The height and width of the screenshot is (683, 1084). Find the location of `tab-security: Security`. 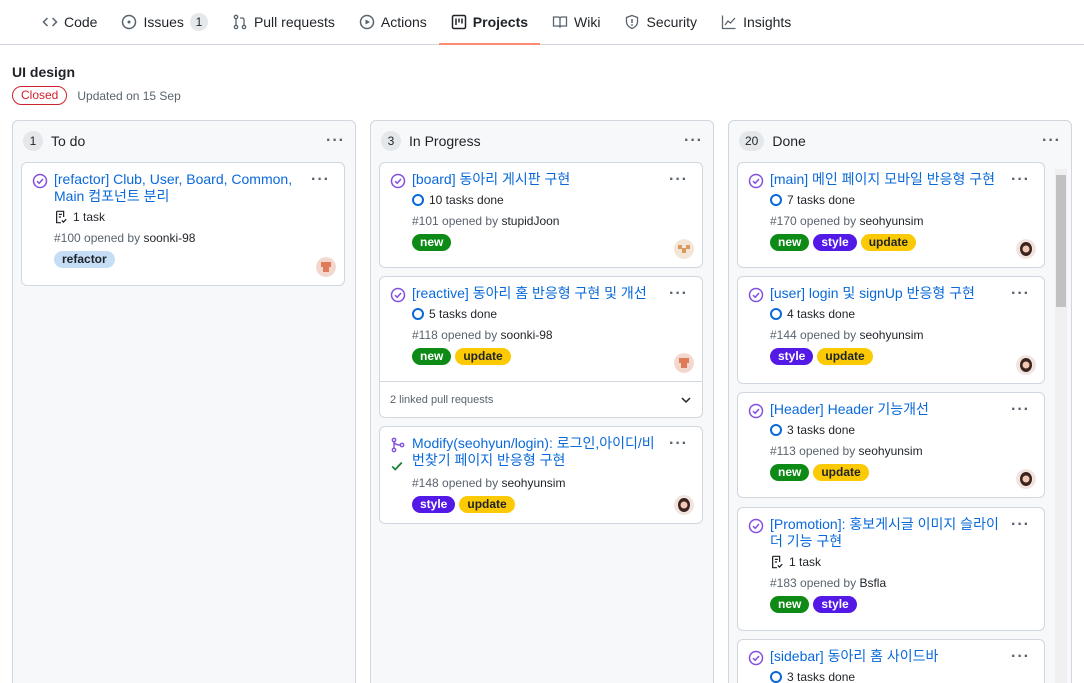

tab-security: Security is located at coordinates (660, 22).